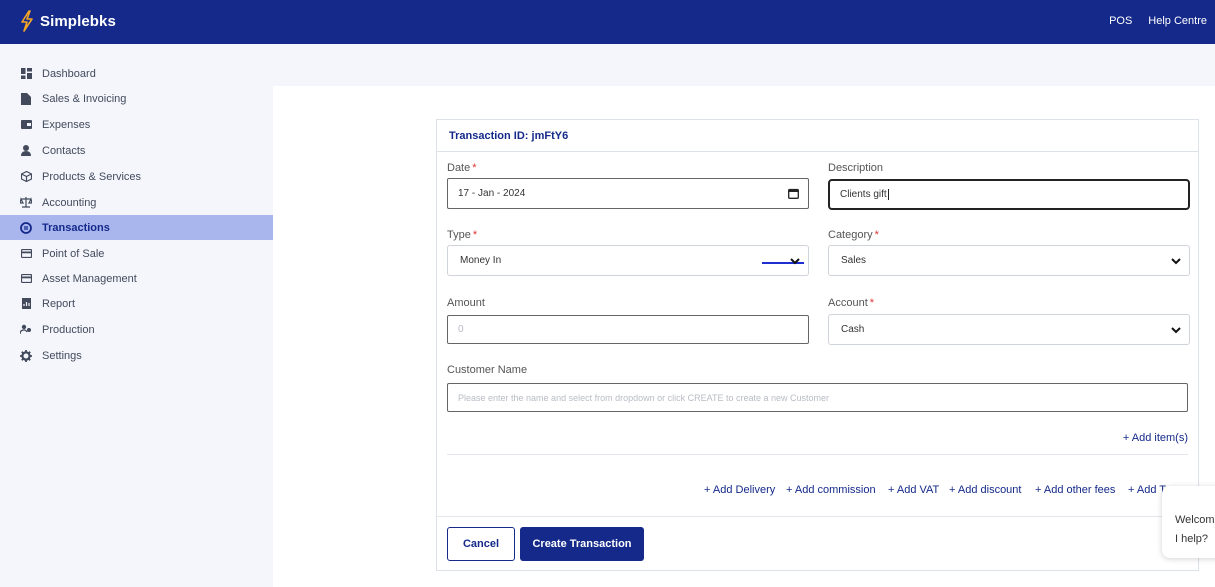 The image size is (1215, 587). Describe the element at coordinates (607, 22) in the screenshot. I see `top-bar: Simplebks POS Help Centre` at that location.